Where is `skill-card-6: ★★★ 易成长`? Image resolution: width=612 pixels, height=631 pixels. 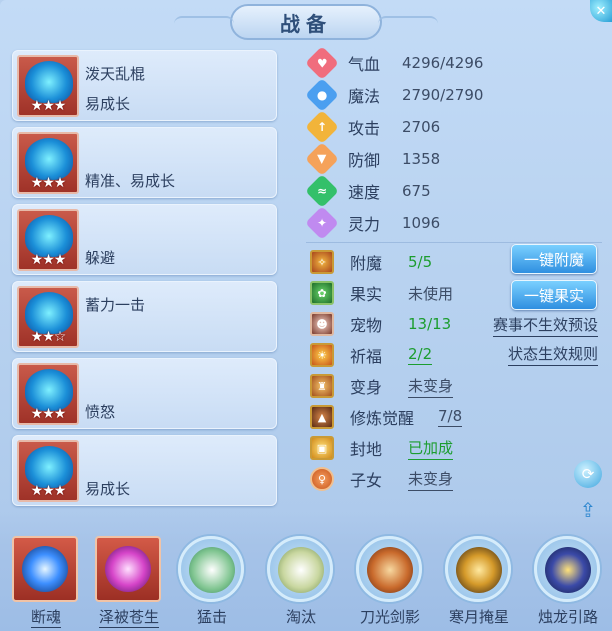
skill-card-6: ★★★ 易成长 is located at coordinates (144, 470).